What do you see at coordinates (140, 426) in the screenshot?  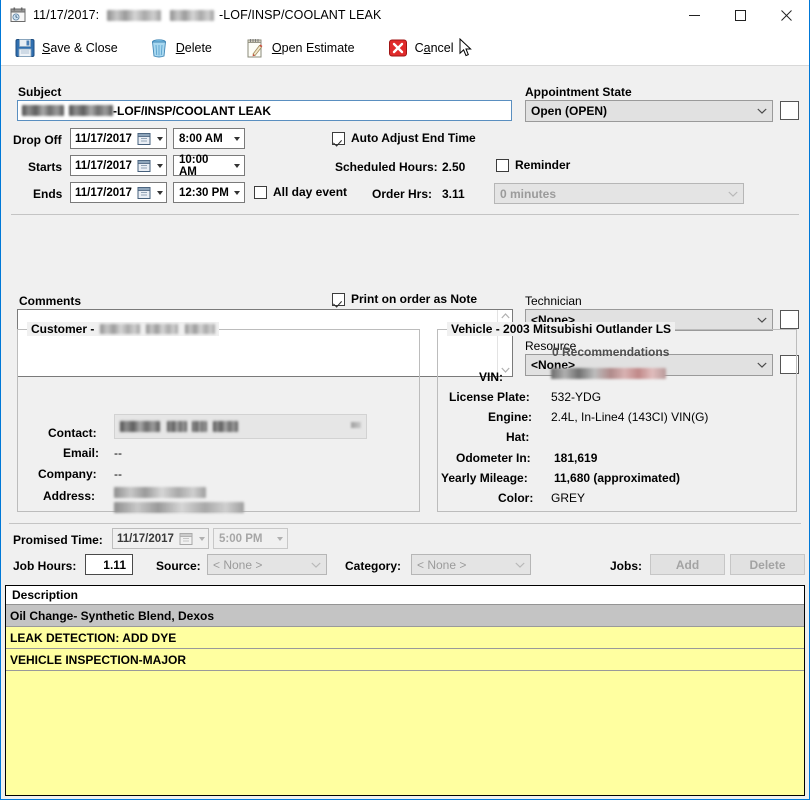 I see `contact-redacted-first` at bounding box center [140, 426].